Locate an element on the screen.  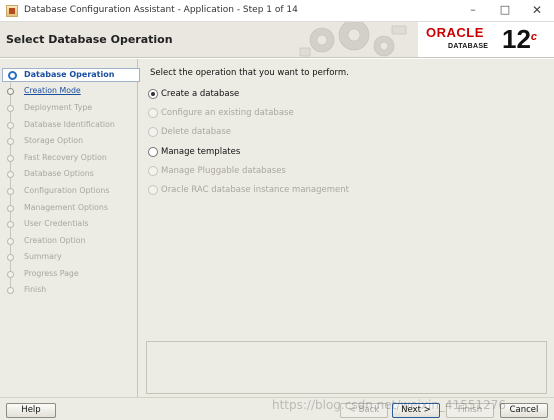
step-progress-page: Progress Page is located at coordinates (69, 275).